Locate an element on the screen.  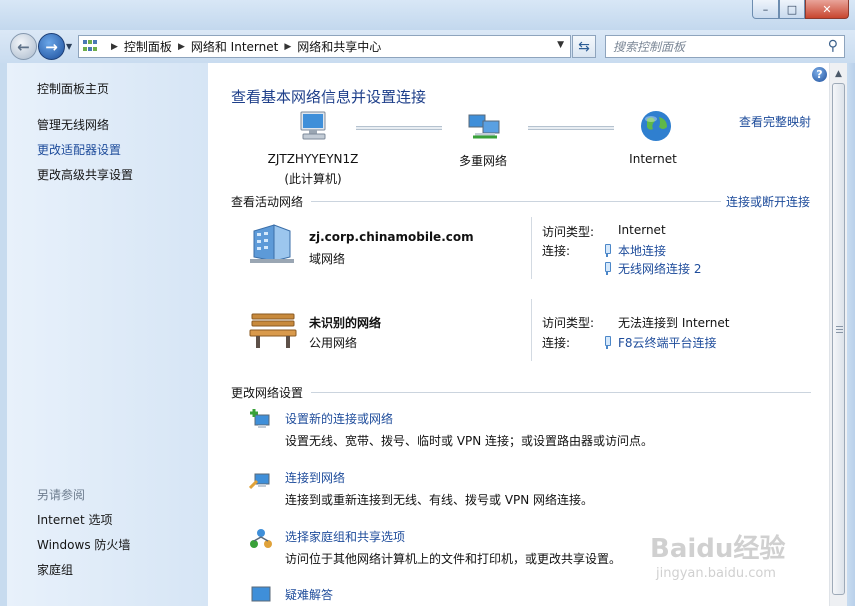
network-type: 公用网络 is located at coordinates (333, 342).